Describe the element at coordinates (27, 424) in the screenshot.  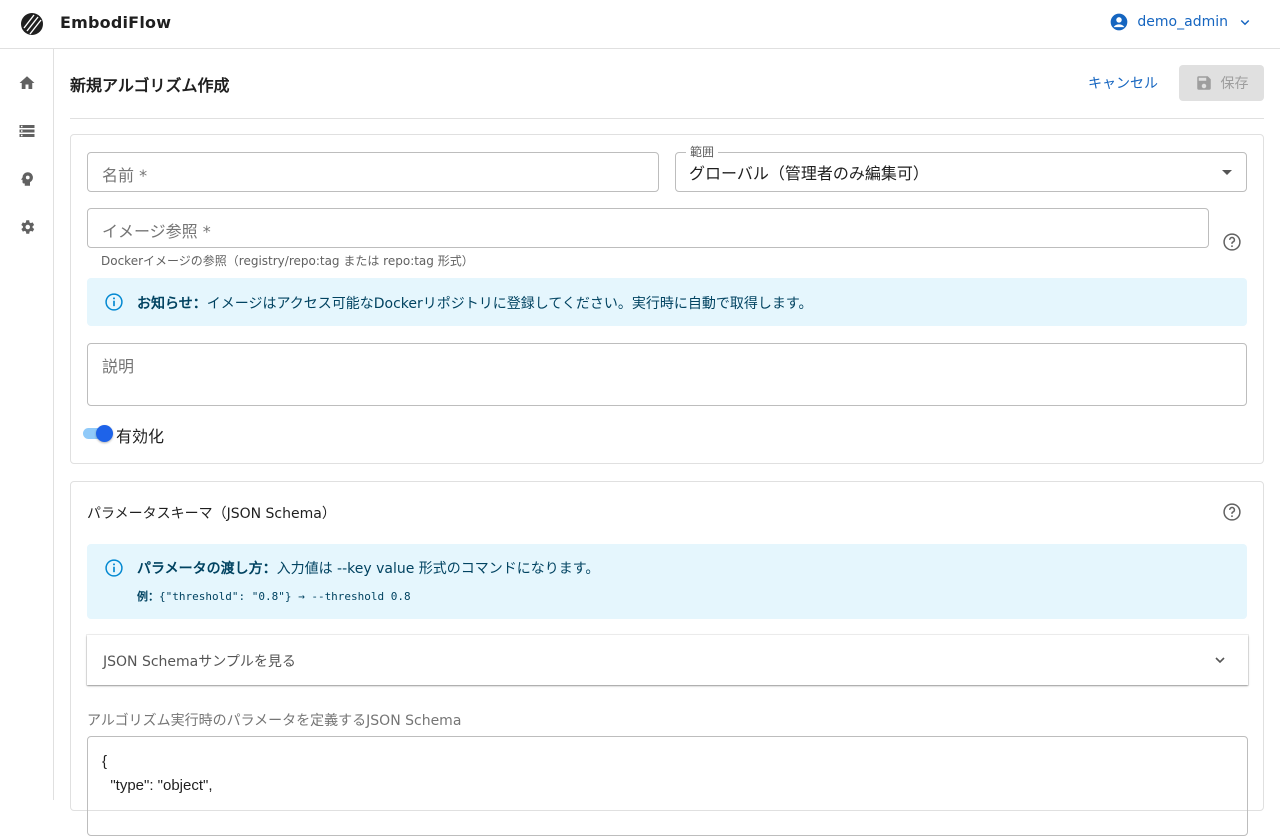
I see `sidebar` at that location.